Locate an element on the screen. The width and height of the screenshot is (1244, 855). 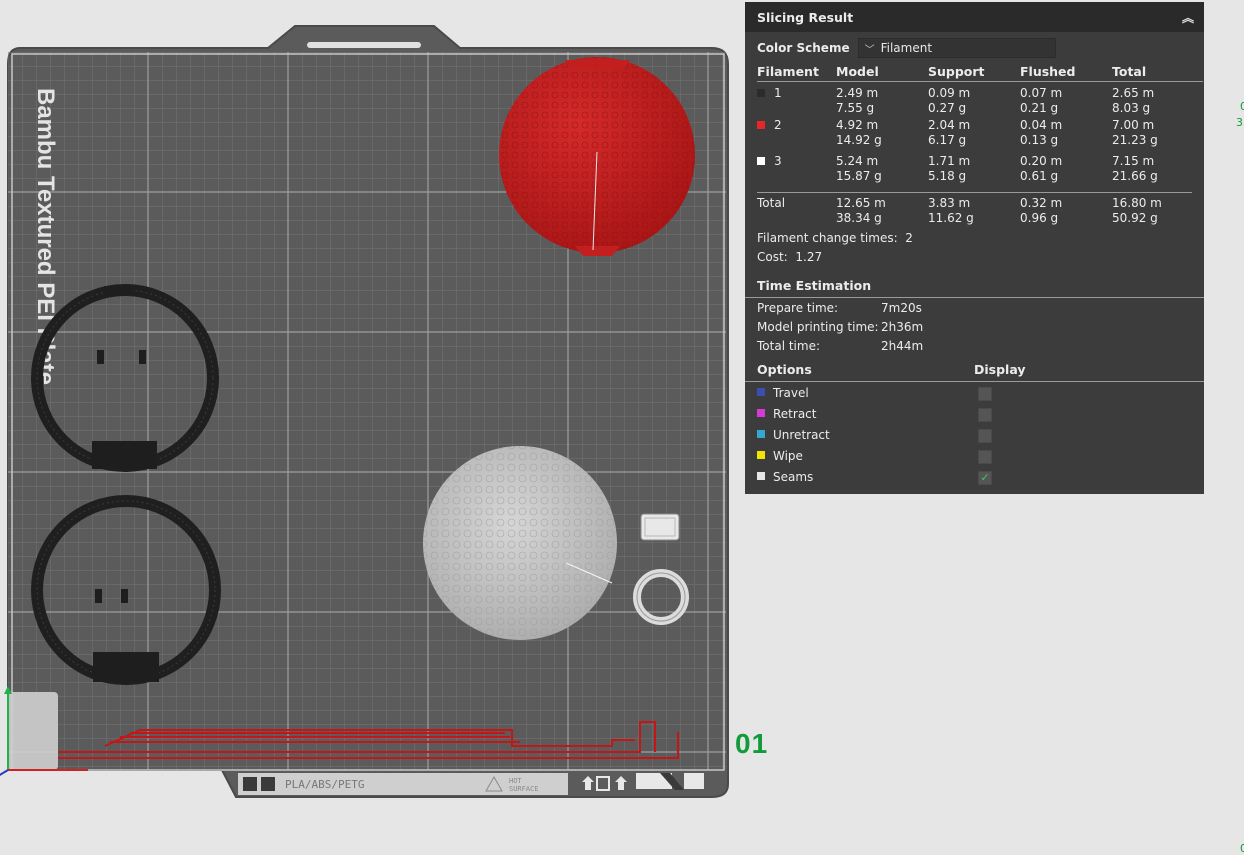
plate-layout-icon is located at coordinates (268, 784).